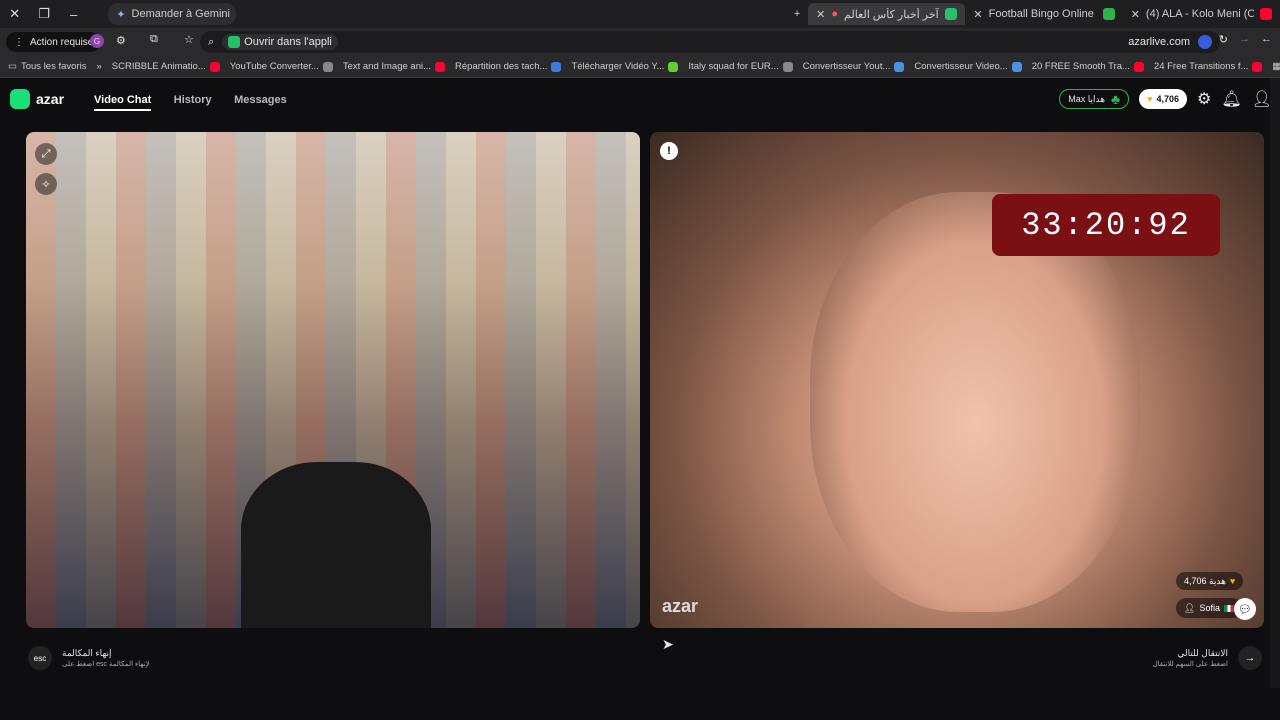  Describe the element at coordinates (1266, 39) in the screenshot. I see `back-icon: ←` at that location.